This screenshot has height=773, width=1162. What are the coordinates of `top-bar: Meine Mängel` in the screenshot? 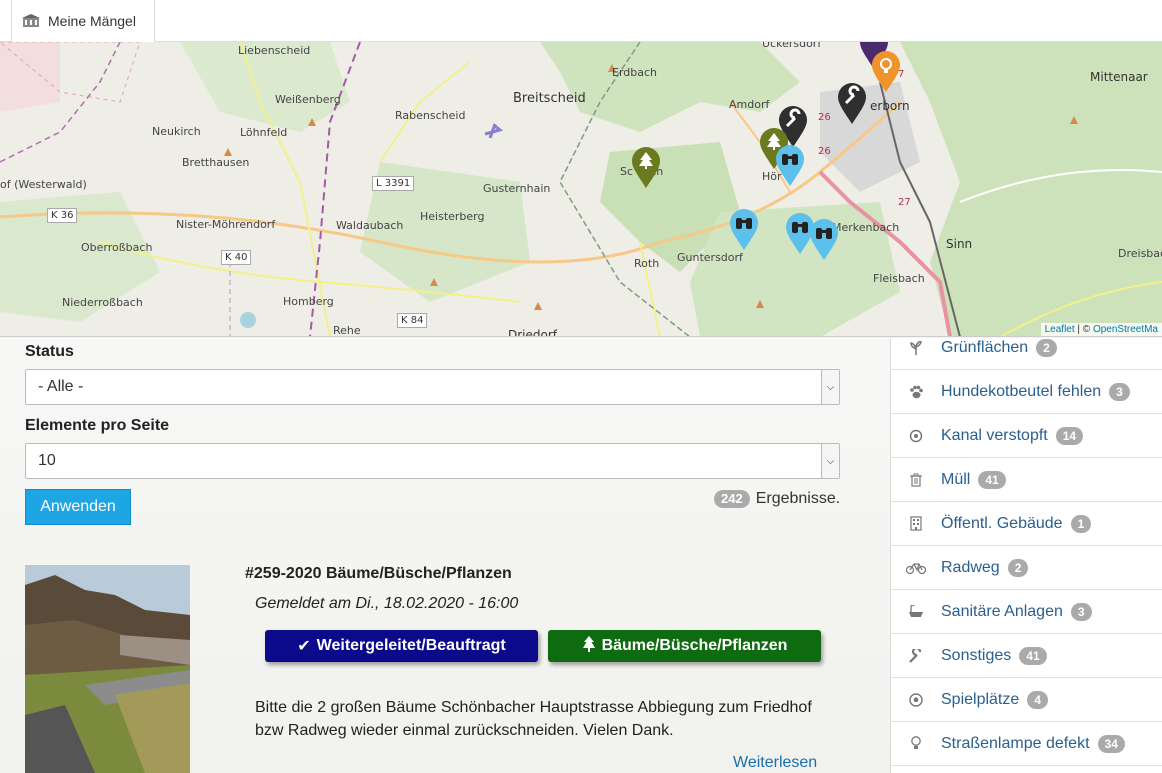 It's located at (581, 21).